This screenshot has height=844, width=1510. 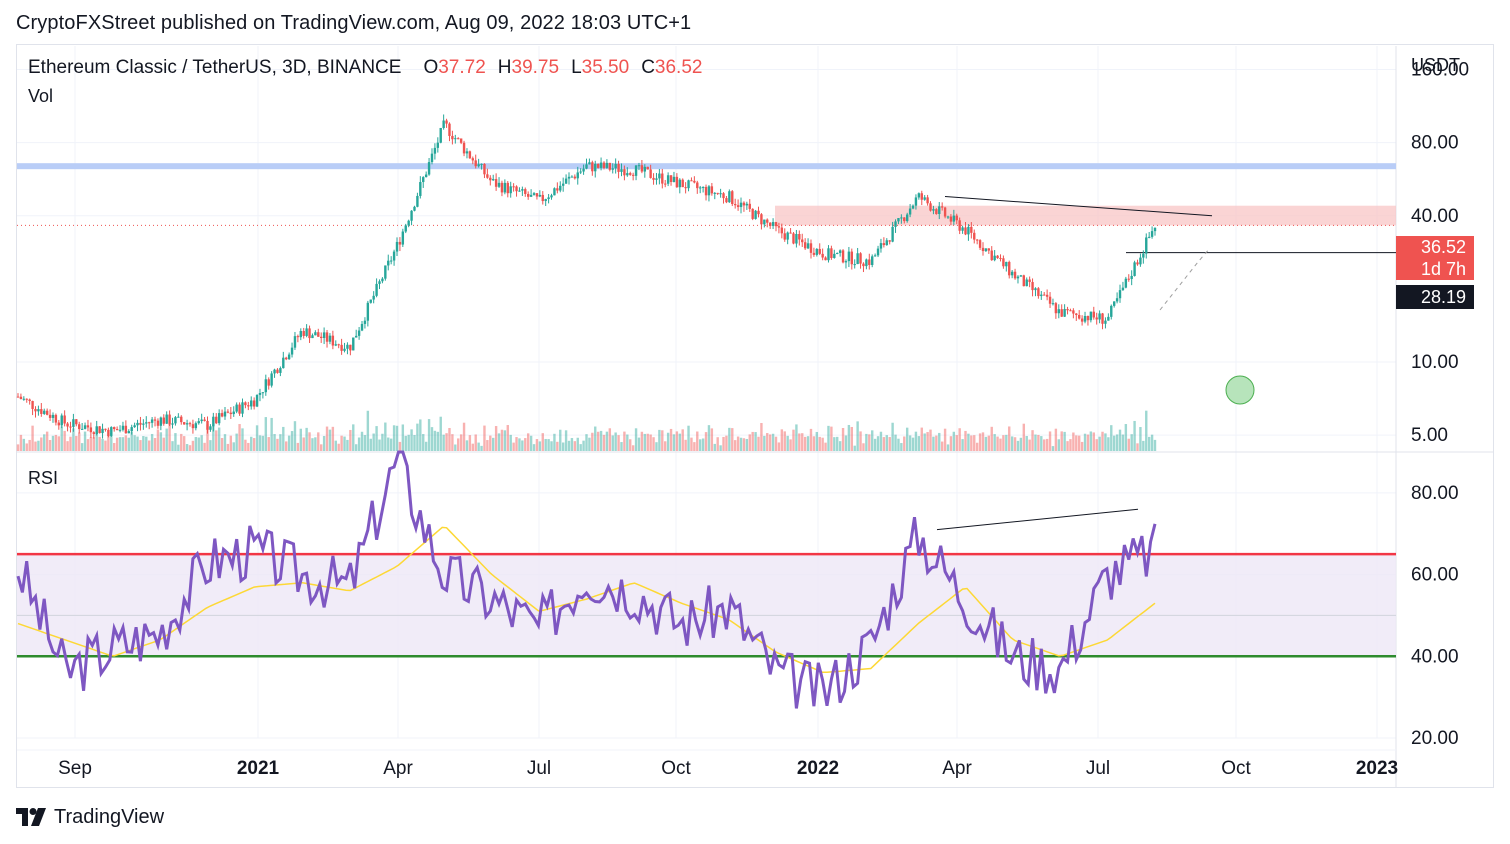 What do you see at coordinates (90, 817) in the screenshot?
I see `tradingview-footer: TradingView` at bounding box center [90, 817].